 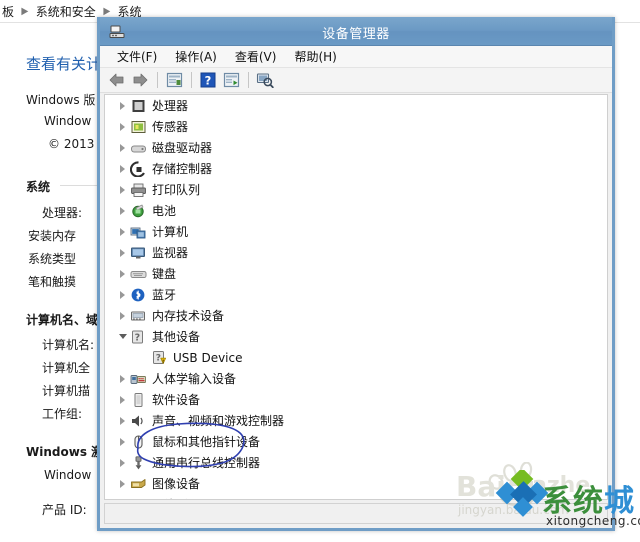 What do you see at coordinates (138, 232) in the screenshot?
I see `computer-icon` at bounding box center [138, 232].